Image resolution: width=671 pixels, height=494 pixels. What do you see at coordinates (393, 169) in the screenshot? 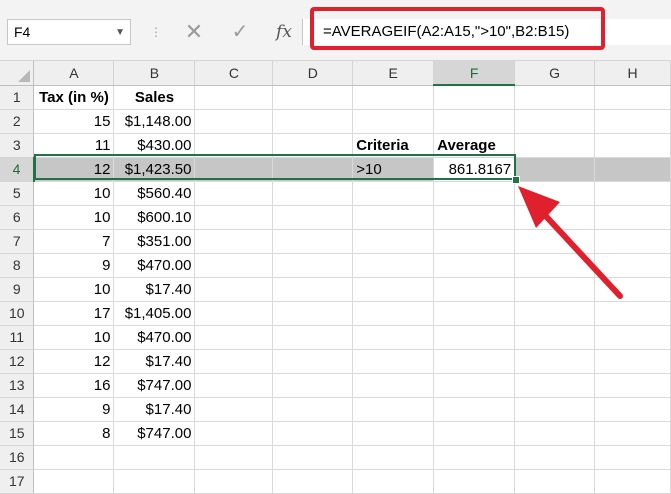
I see `cell-e4: >10` at bounding box center [393, 169].